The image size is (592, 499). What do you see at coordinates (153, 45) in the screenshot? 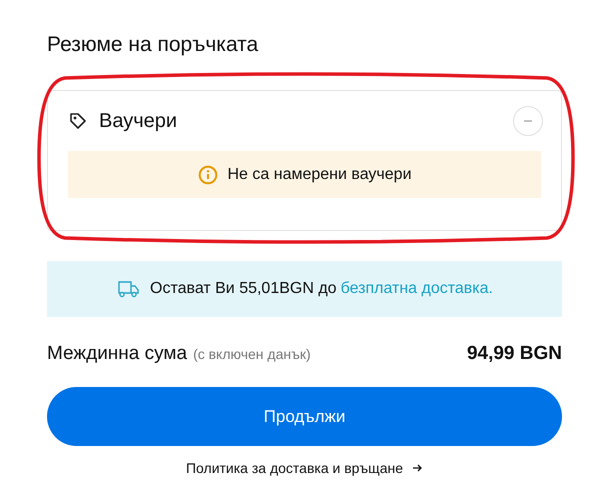
I see `order-summary-title: Резюме на поръчката` at bounding box center [153, 45].